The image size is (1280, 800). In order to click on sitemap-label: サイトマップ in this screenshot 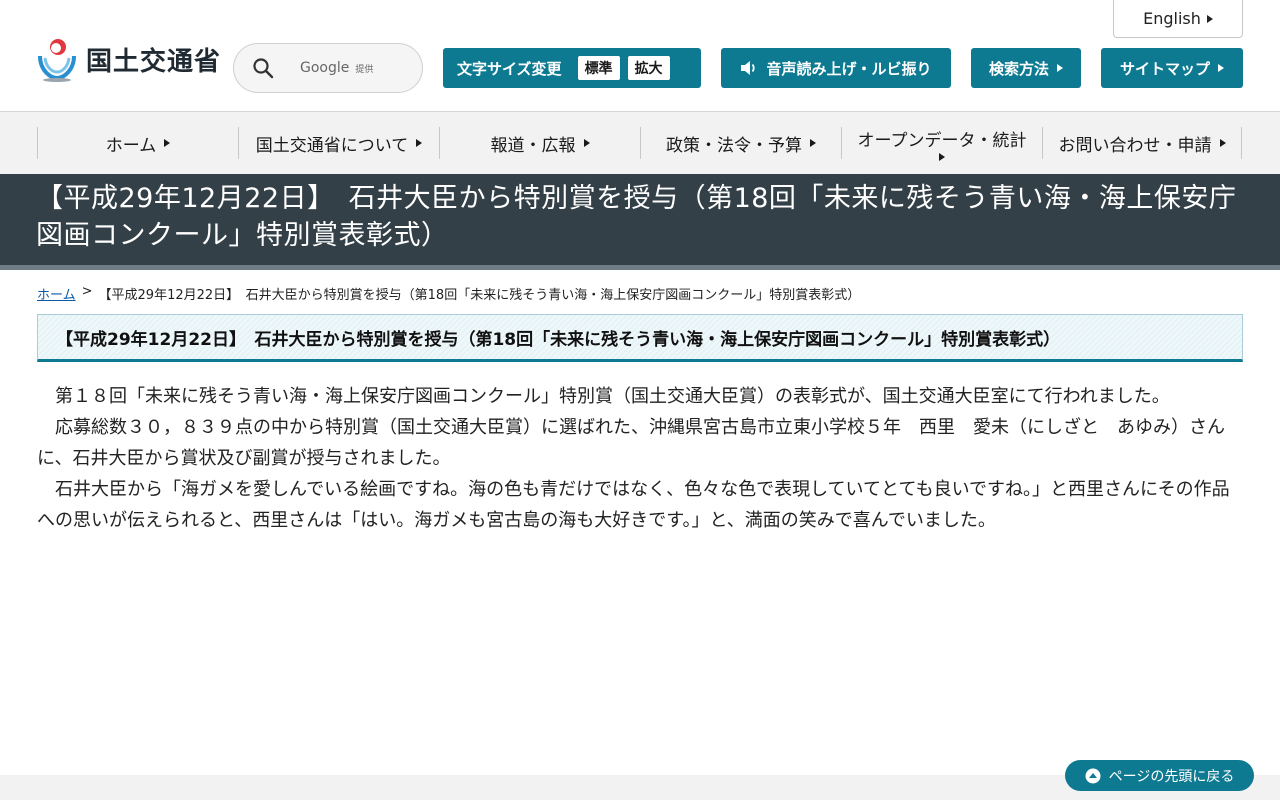, I will do `click(1164, 68)`.